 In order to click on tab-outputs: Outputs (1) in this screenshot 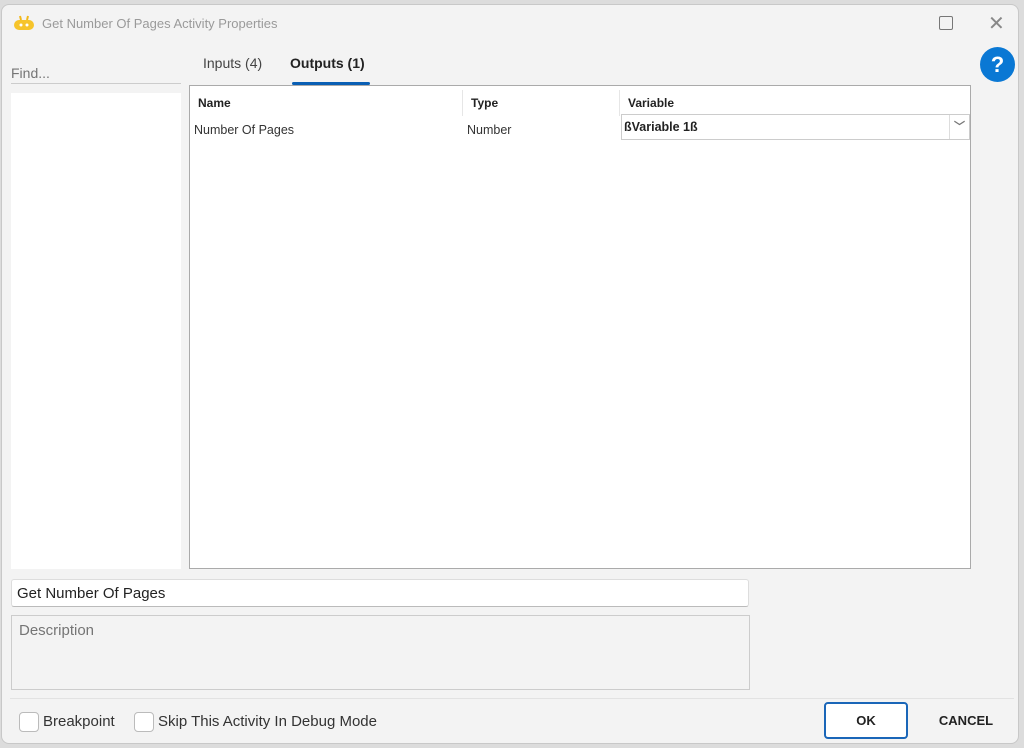, I will do `click(327, 63)`.